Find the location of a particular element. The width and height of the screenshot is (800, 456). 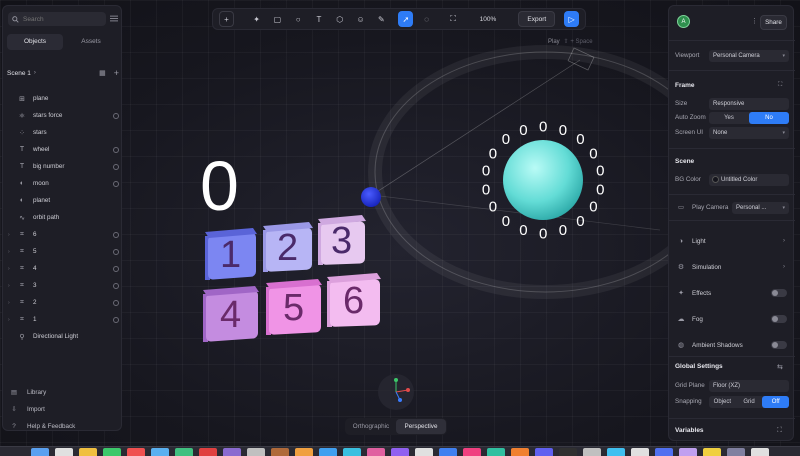

scene-feature-row: ☁ Fog is located at coordinates (732, 319).